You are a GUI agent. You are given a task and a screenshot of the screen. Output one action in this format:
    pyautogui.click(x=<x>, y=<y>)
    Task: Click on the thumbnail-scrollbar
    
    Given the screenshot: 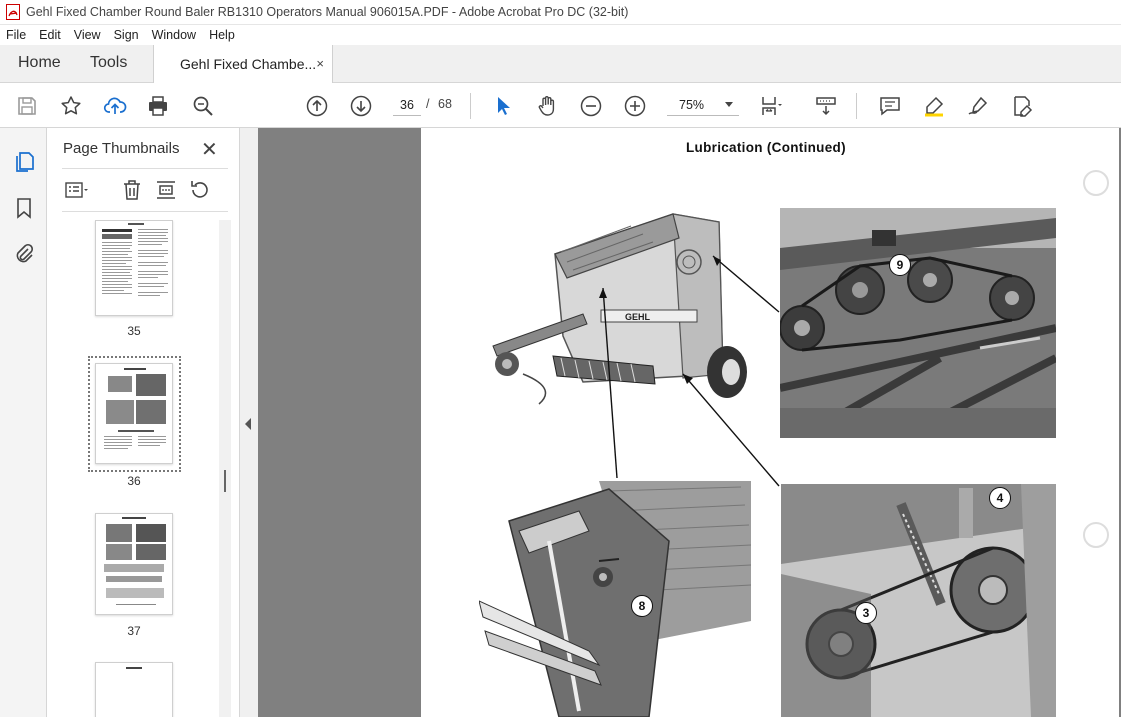 What is the action you would take?
    pyautogui.click(x=225, y=468)
    